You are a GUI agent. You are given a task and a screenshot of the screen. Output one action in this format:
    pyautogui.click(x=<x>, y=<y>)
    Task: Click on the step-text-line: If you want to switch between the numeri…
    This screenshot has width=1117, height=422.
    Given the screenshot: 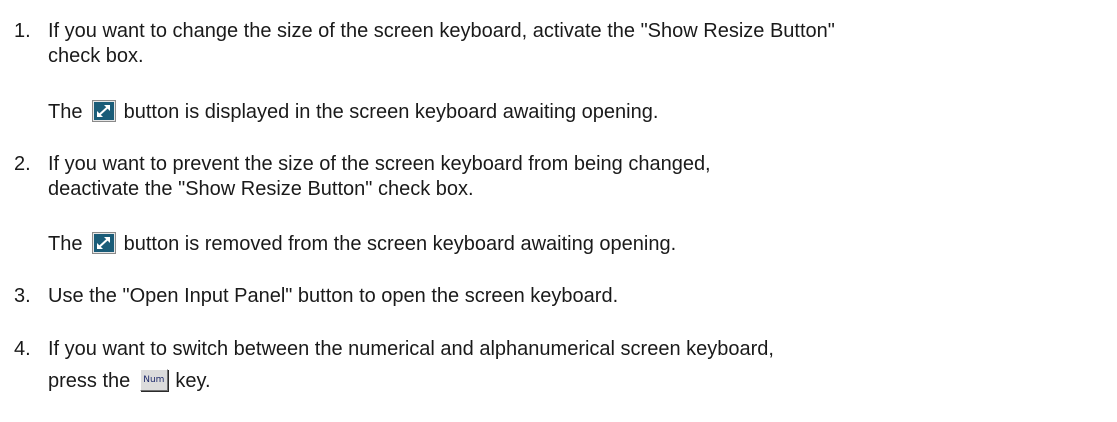 What is the action you would take?
    pyautogui.click(x=411, y=349)
    